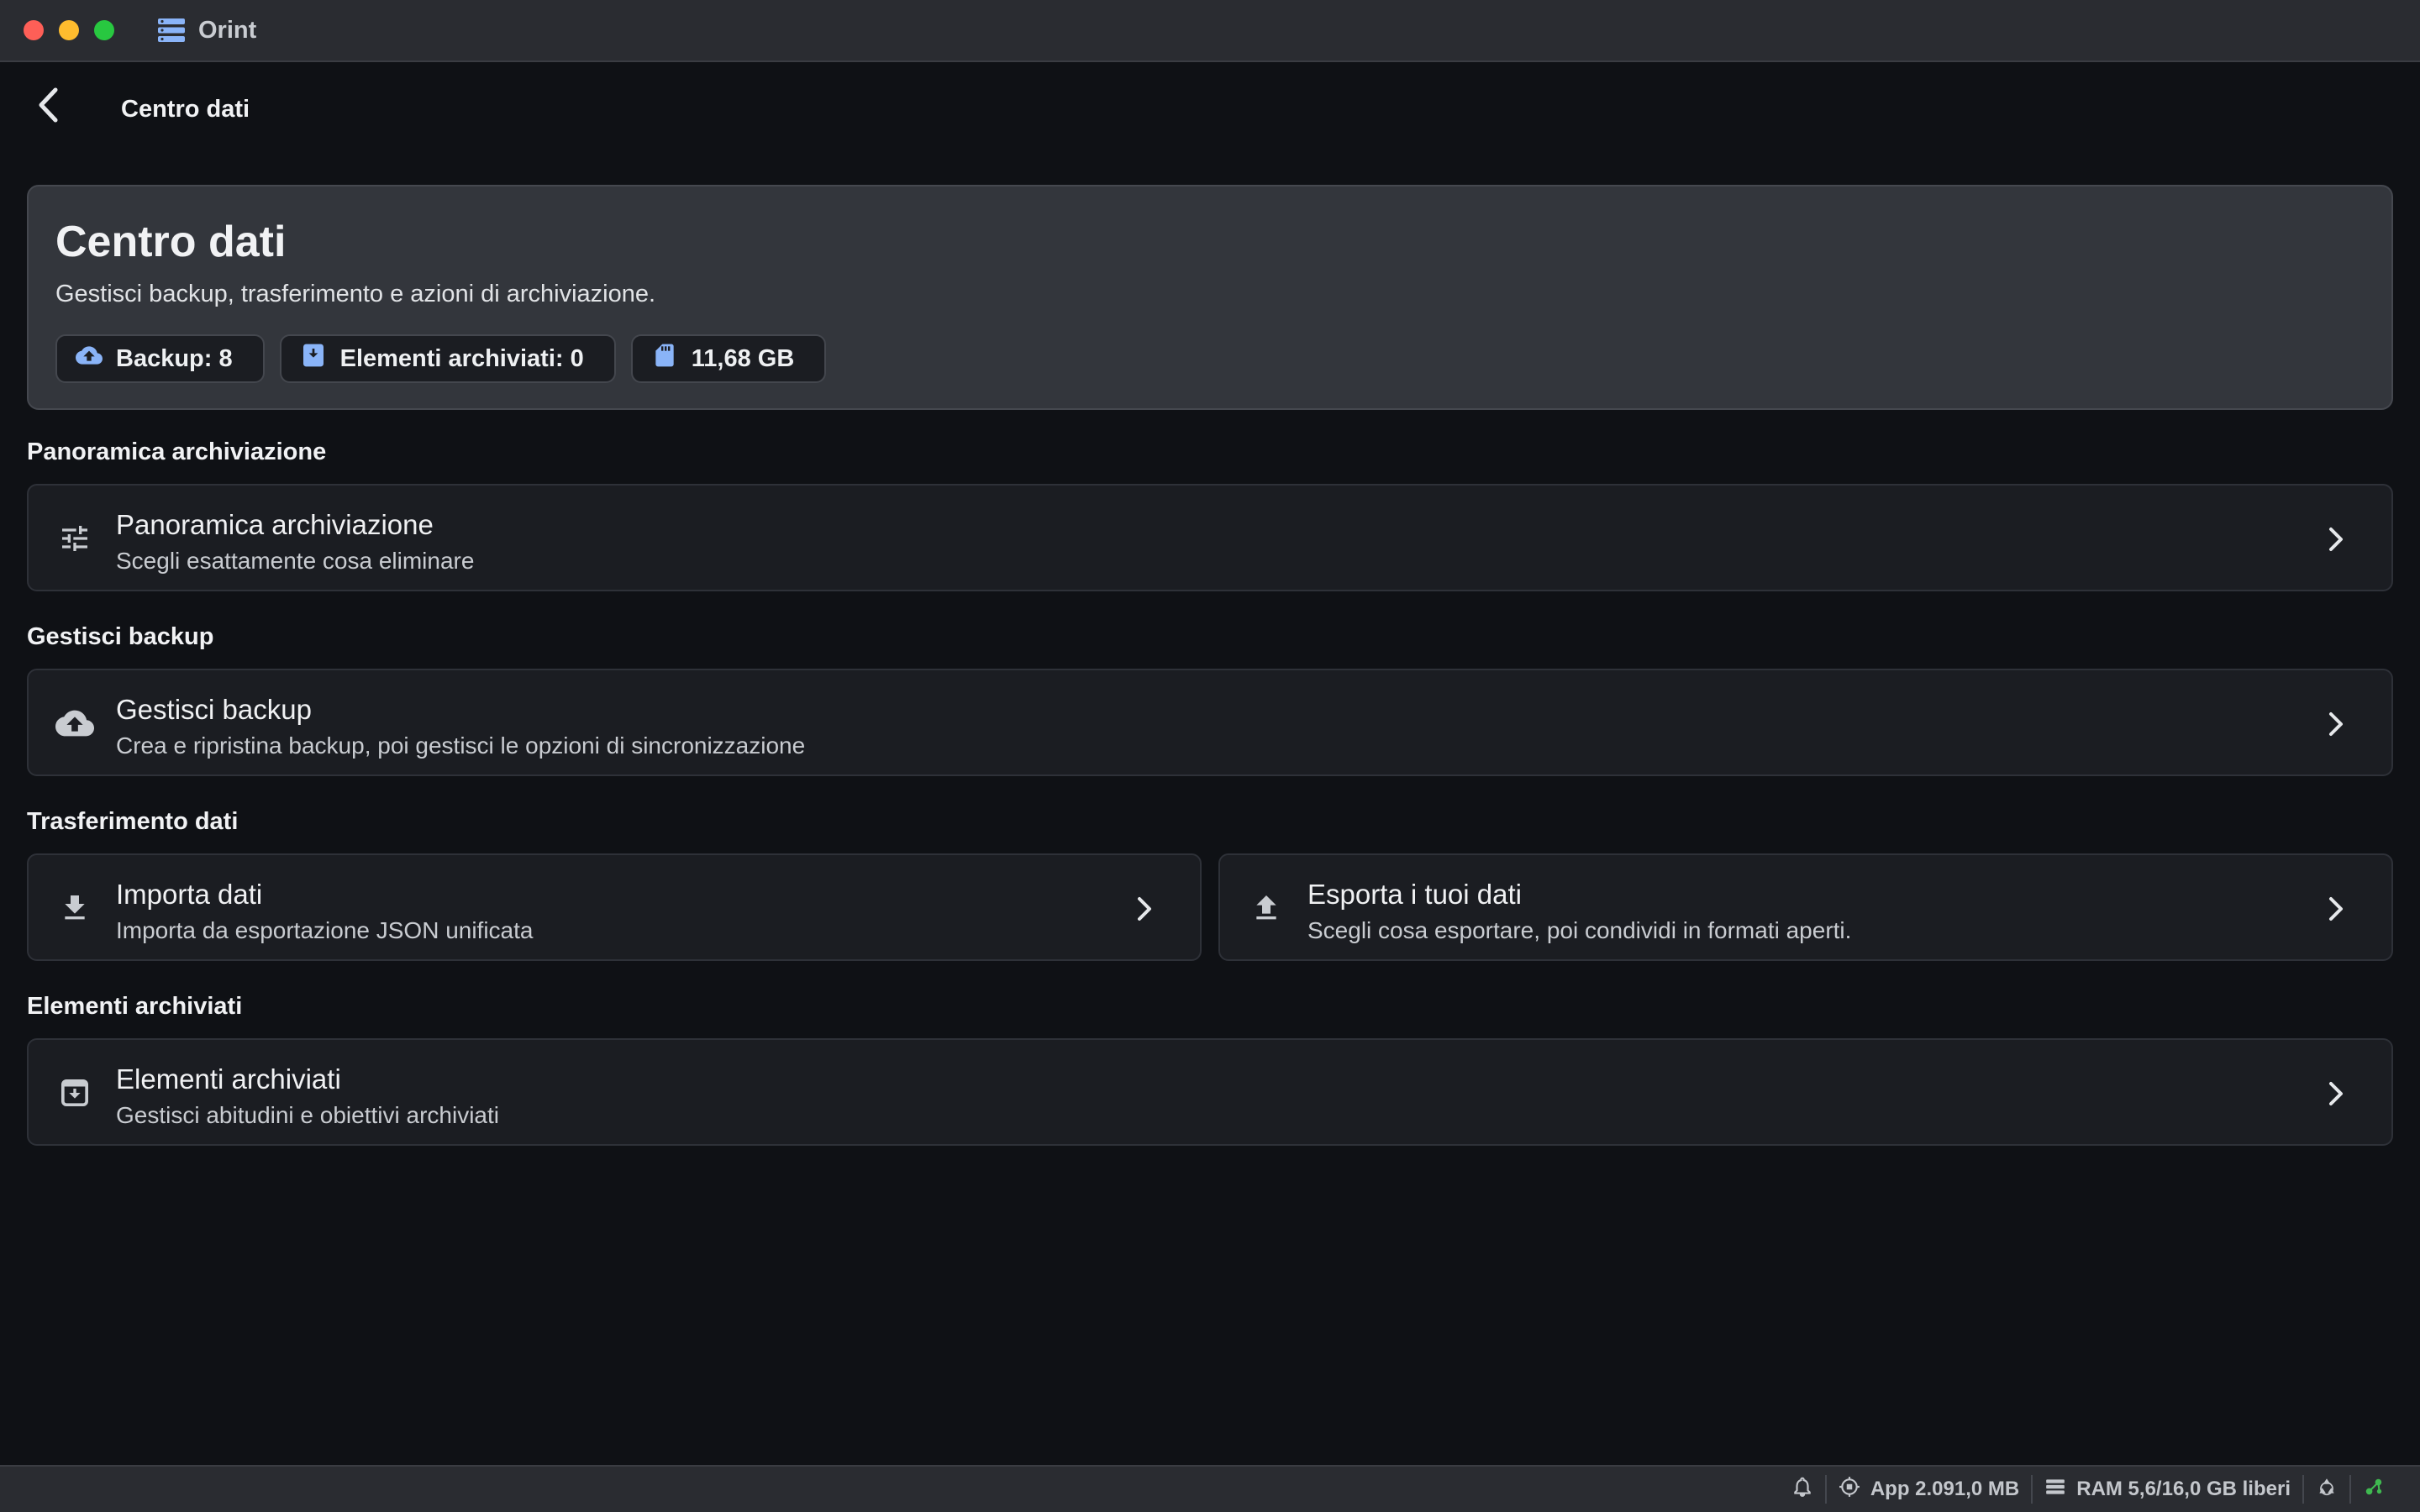  What do you see at coordinates (1210, 1488) in the screenshot?
I see `status-bar: App 2.091,0 MB RAM 5,6/16,0 GB liberi` at bounding box center [1210, 1488].